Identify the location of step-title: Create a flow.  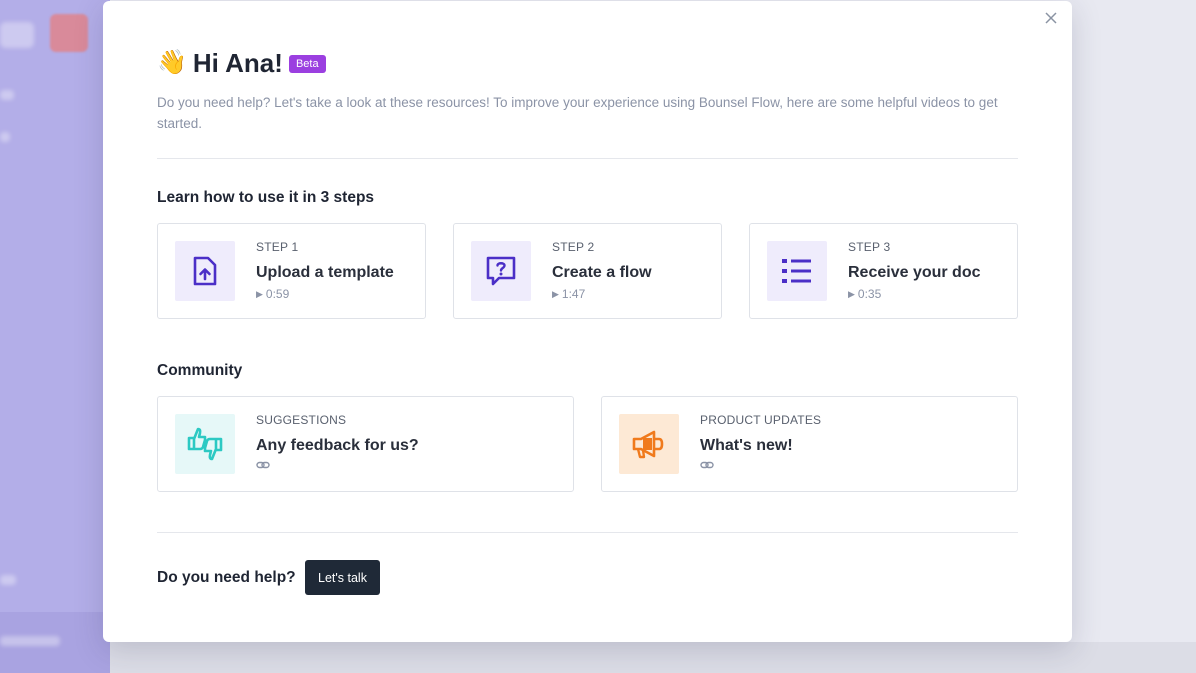
(602, 272).